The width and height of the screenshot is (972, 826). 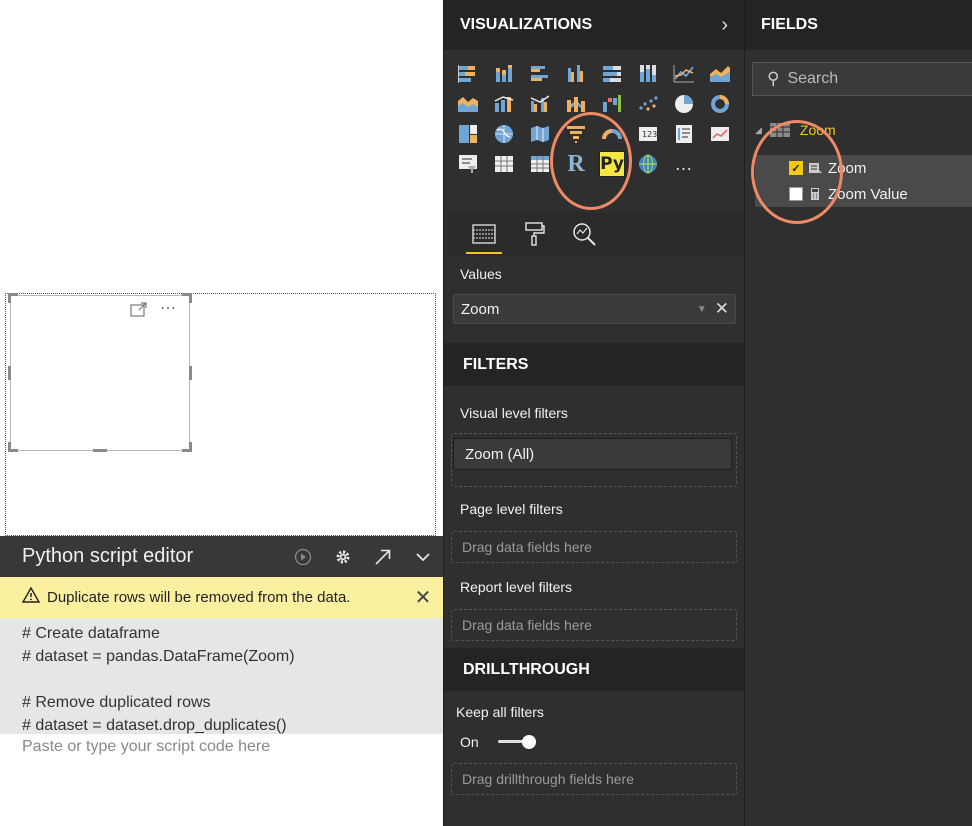 I want to click on waterfall-chart-icon, so click(x=612, y=104).